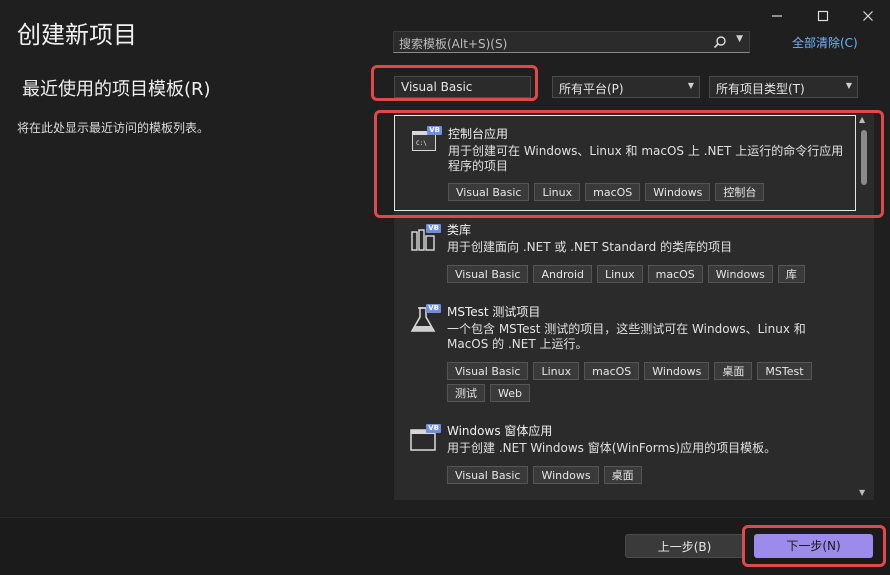 Image resolution: width=890 pixels, height=575 pixels. Describe the element at coordinates (500, 431) in the screenshot. I see `template-name: Windows 窗体应用` at that location.